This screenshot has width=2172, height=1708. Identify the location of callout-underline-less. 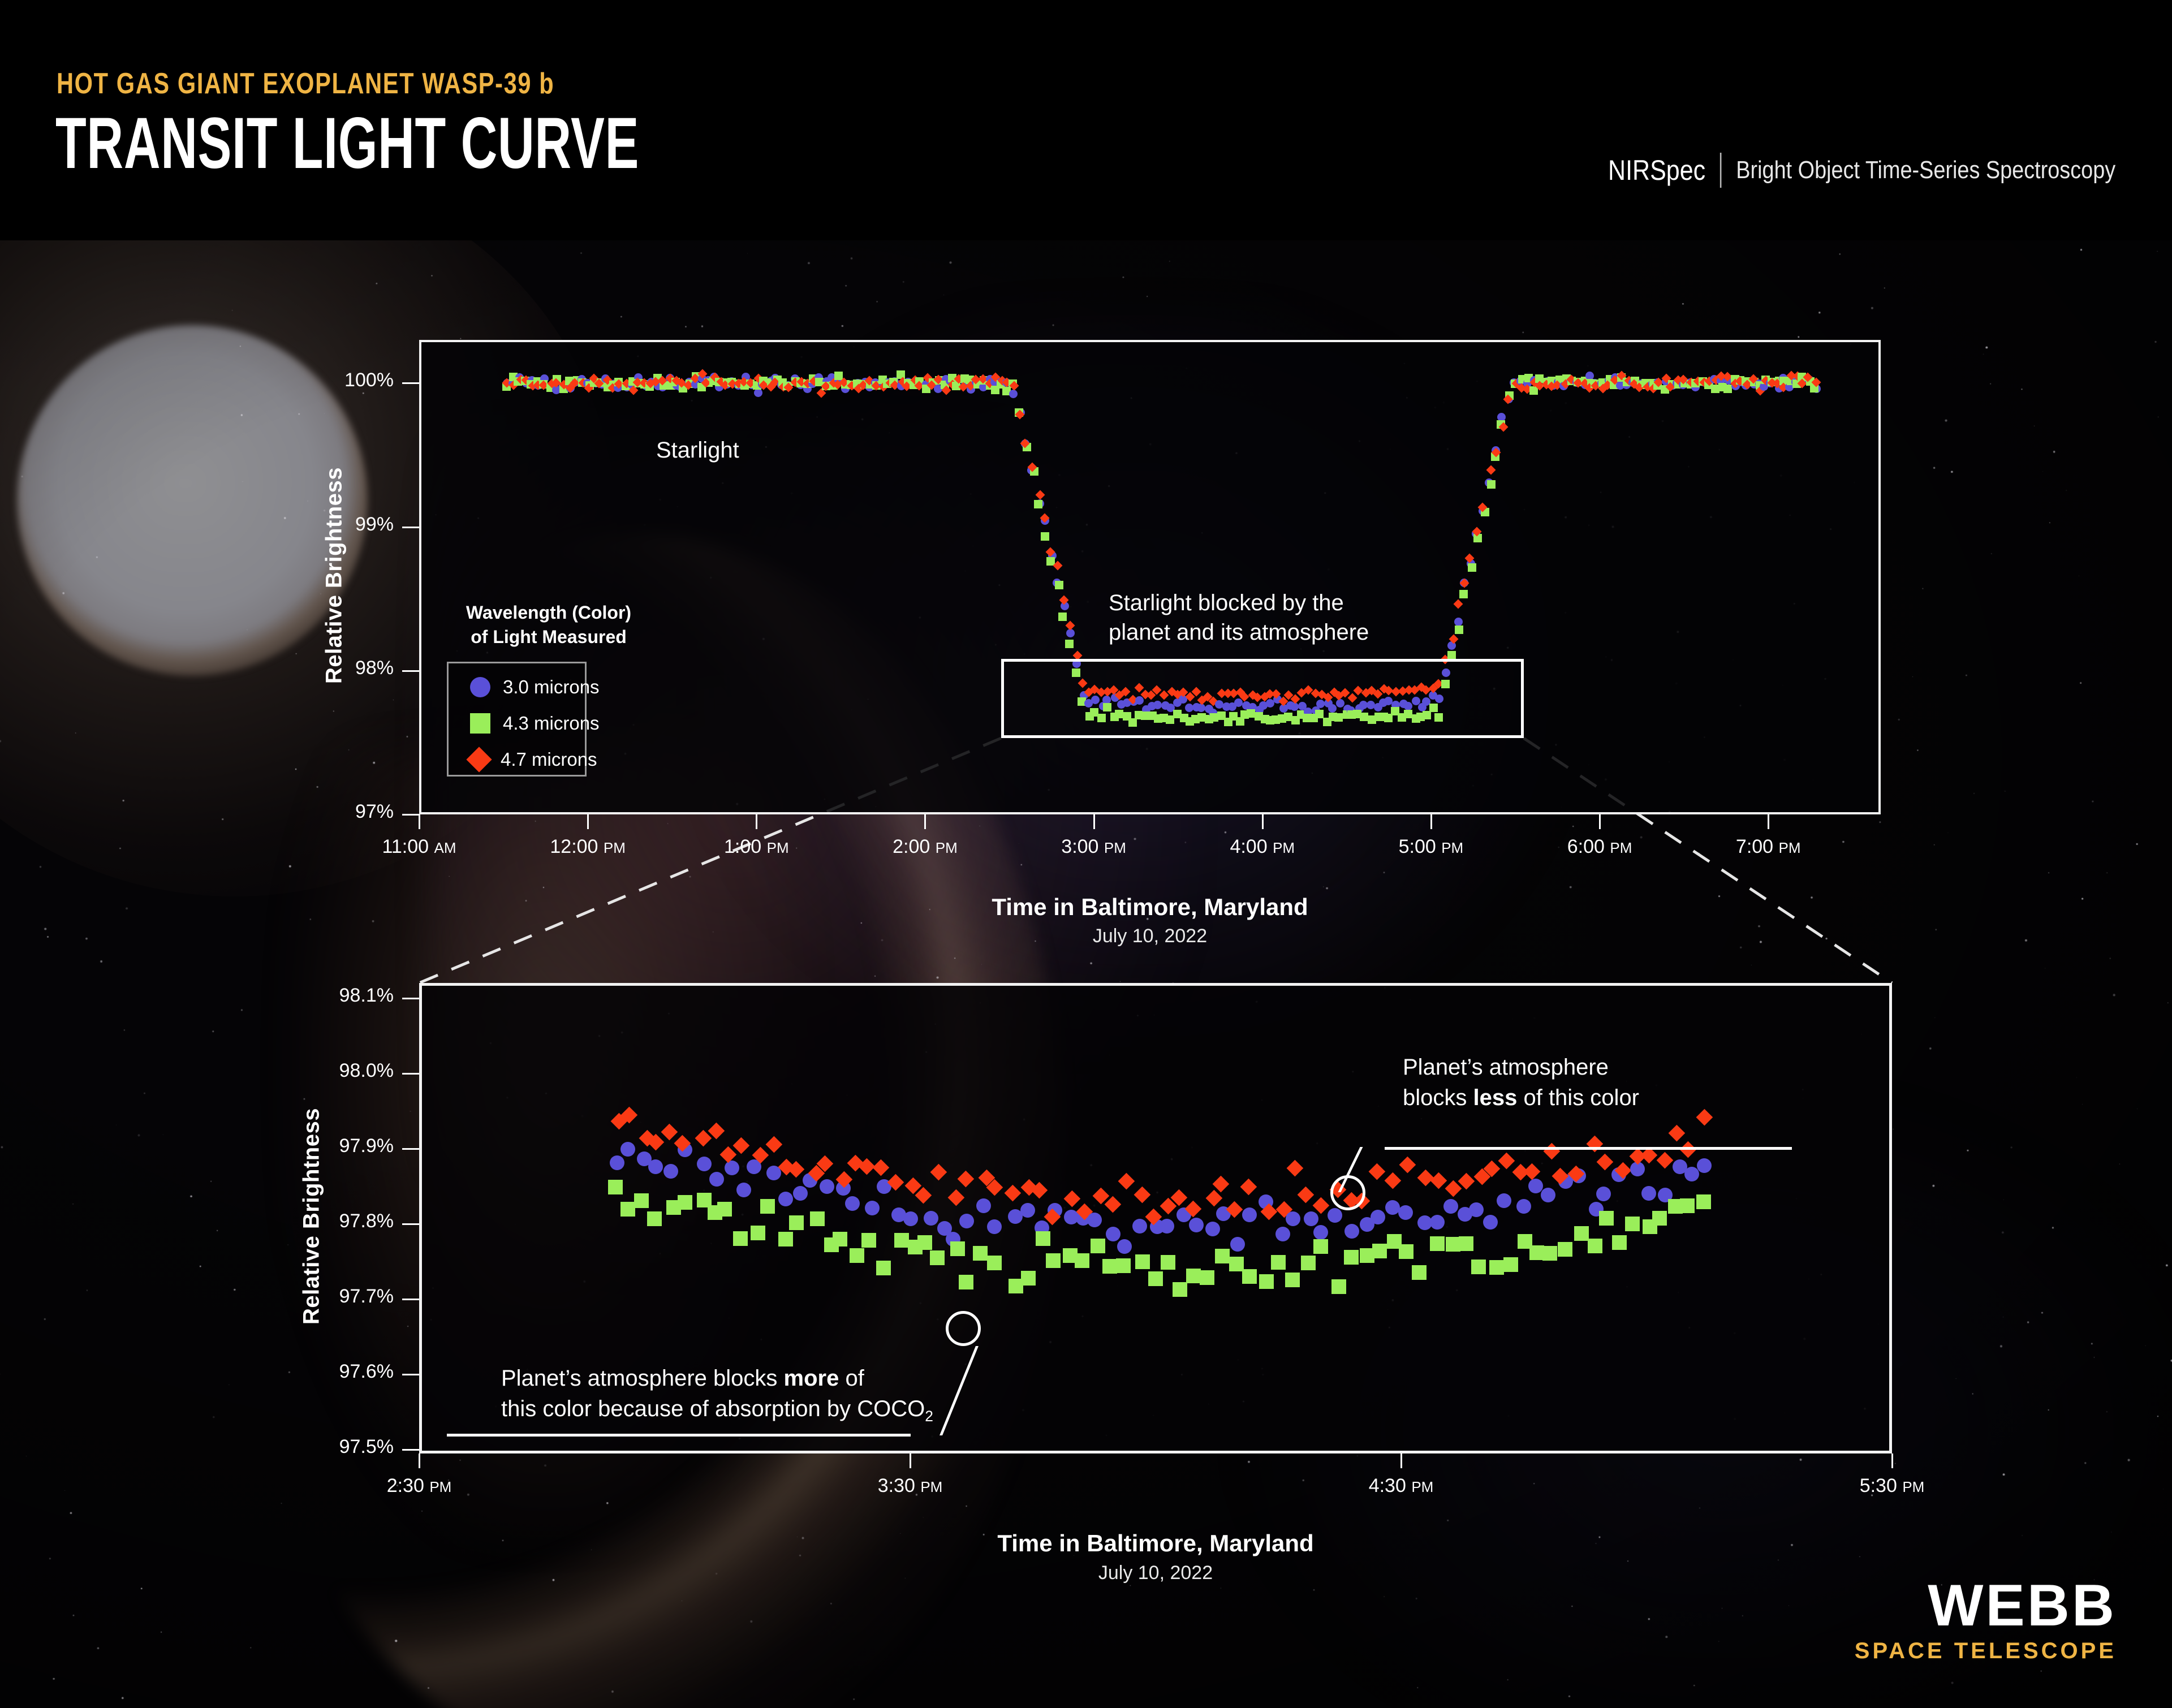
(1589, 1148).